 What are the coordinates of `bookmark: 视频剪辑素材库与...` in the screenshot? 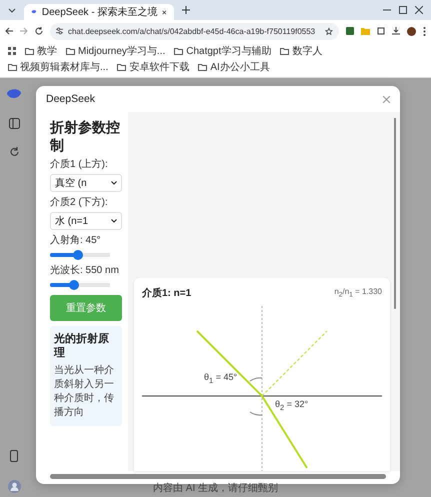 It's located at (58, 67).